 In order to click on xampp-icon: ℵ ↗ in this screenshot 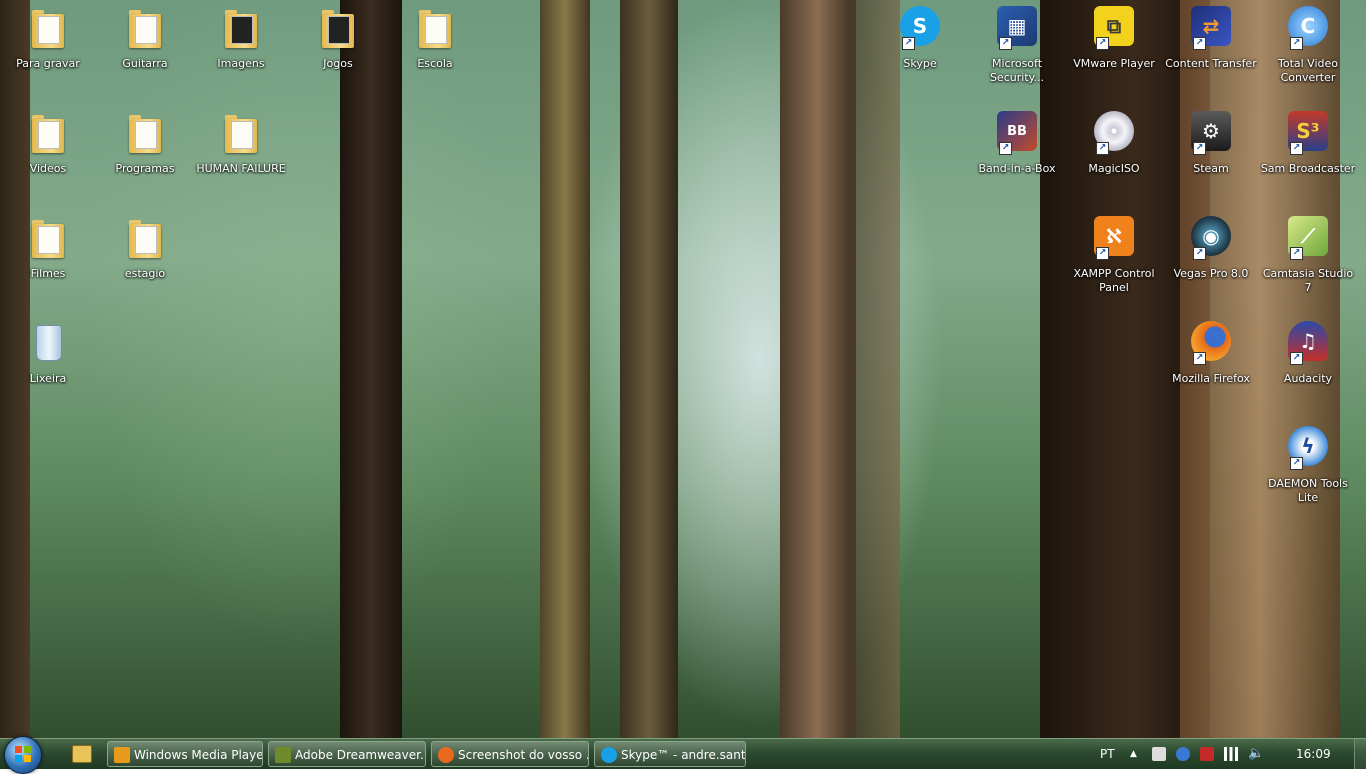, I will do `click(1114, 238)`.